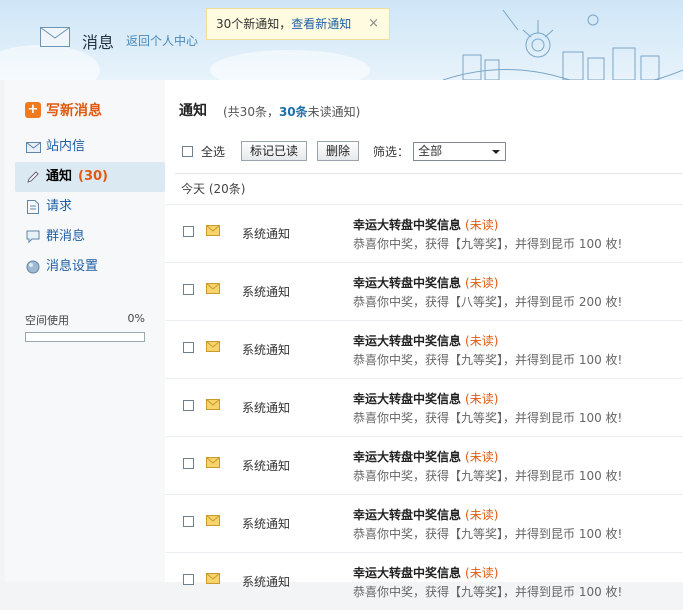 The width and height of the screenshot is (683, 610). Describe the element at coordinates (55, 37) in the screenshot. I see `mail-icon` at that location.